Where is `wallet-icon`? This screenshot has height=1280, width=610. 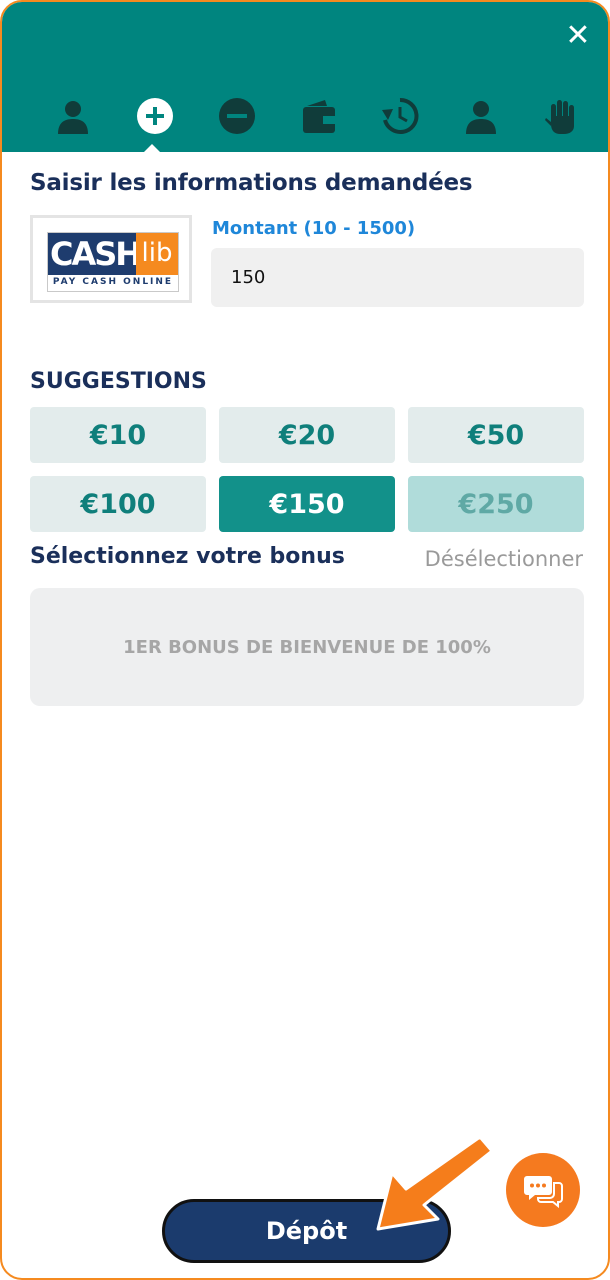
wallet-icon is located at coordinates (319, 116).